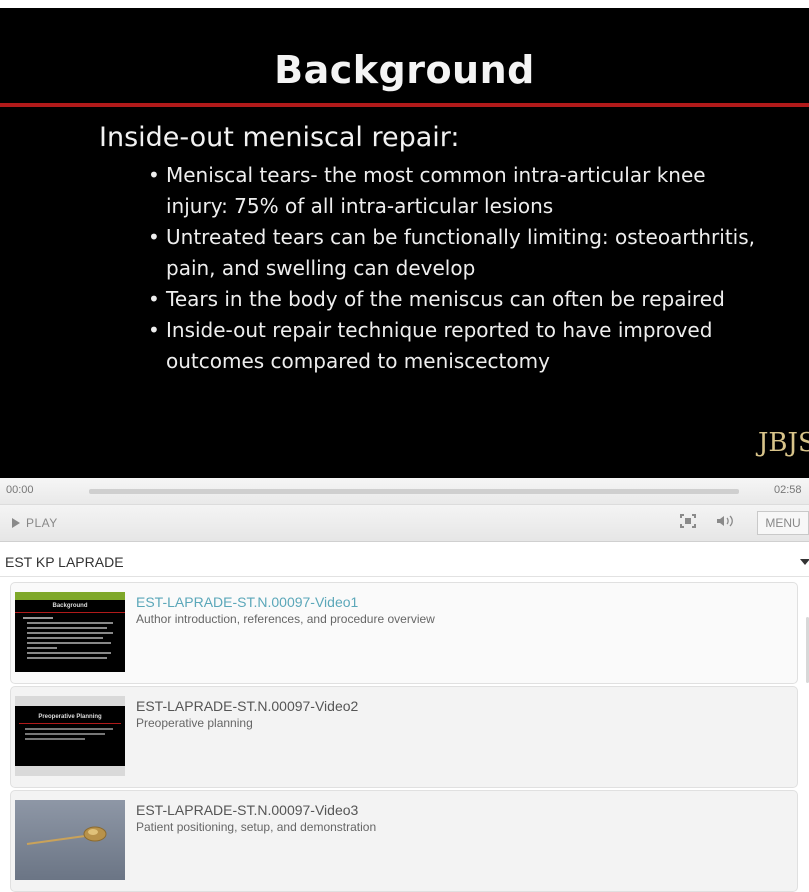  What do you see at coordinates (688, 523) in the screenshot?
I see `fullscreen-icon` at bounding box center [688, 523].